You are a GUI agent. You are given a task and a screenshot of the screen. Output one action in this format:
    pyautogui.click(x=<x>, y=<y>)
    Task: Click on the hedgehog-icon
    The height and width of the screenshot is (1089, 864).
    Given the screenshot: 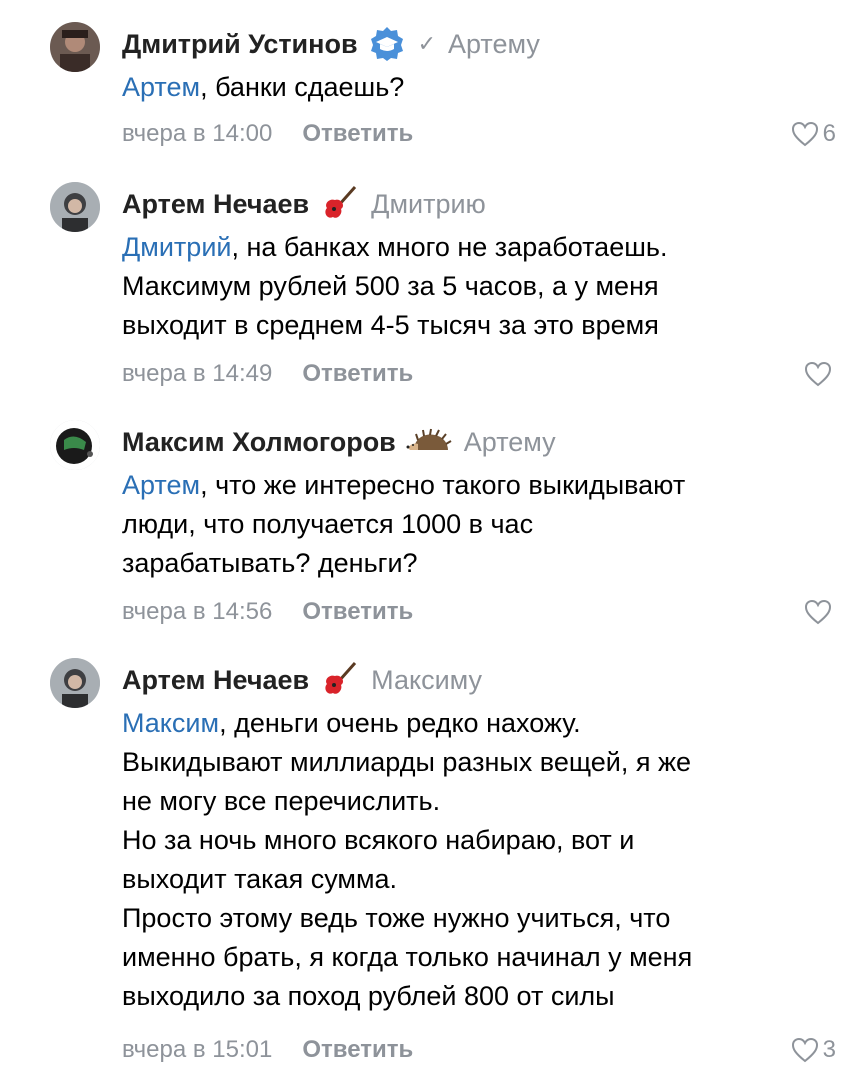 What is the action you would take?
    pyautogui.click(x=429, y=442)
    